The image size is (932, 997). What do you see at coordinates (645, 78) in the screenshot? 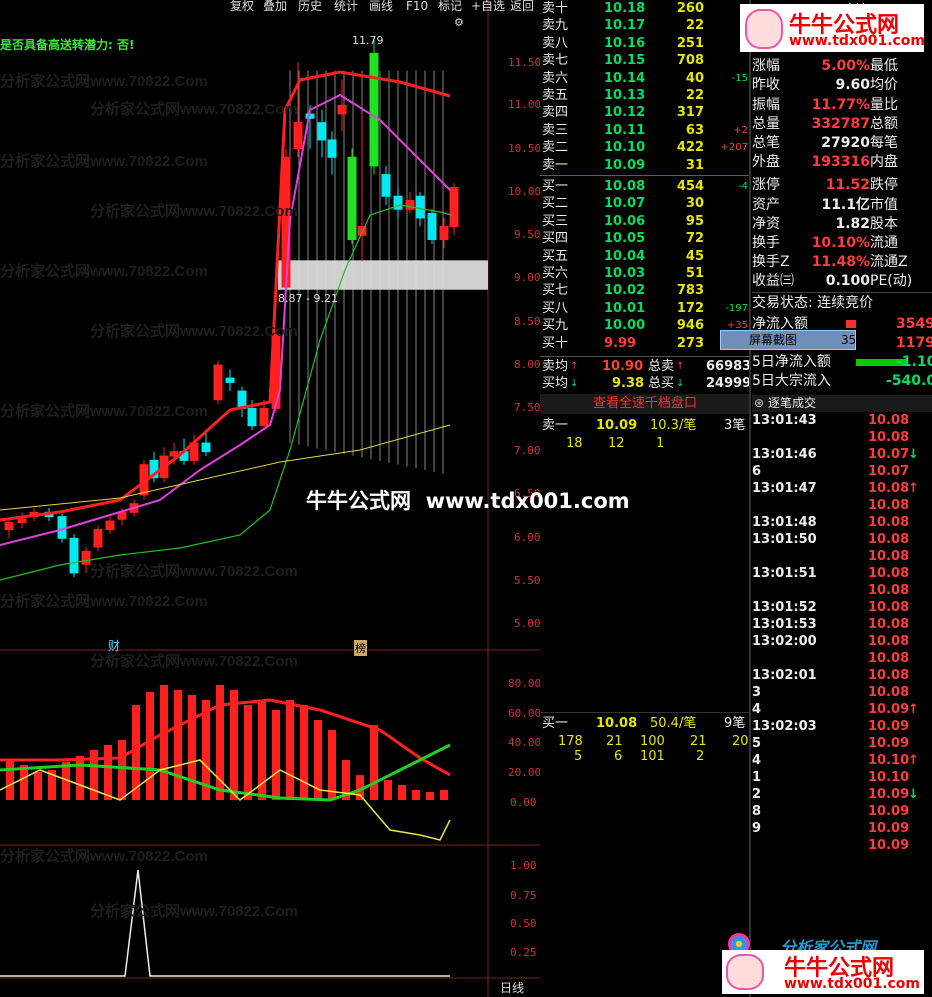
I see `asks-level-row: 卖六 10.14 40 -15` at bounding box center [645, 78].